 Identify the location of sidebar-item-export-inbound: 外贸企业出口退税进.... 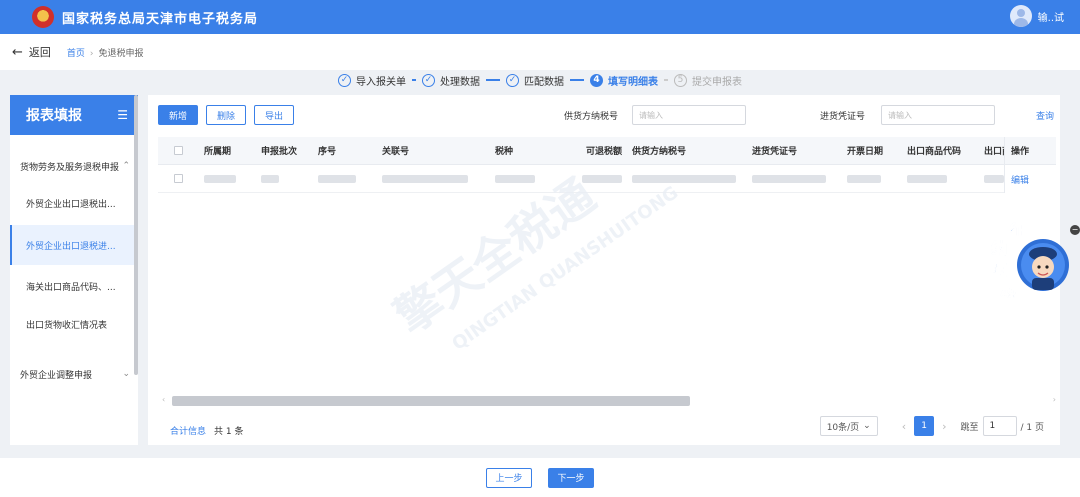
(74, 245).